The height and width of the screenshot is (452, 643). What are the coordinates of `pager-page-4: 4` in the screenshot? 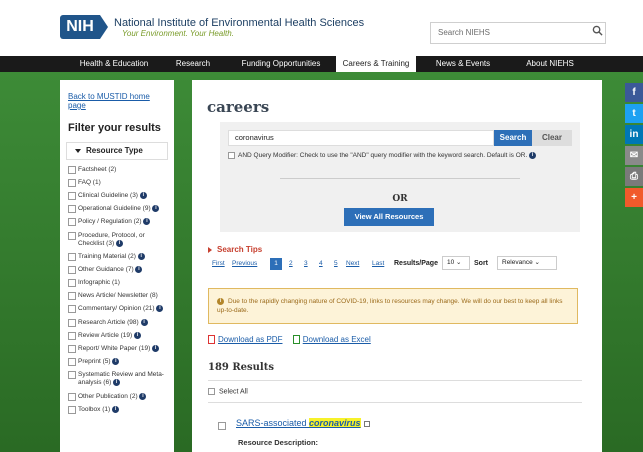 It's located at (321, 264).